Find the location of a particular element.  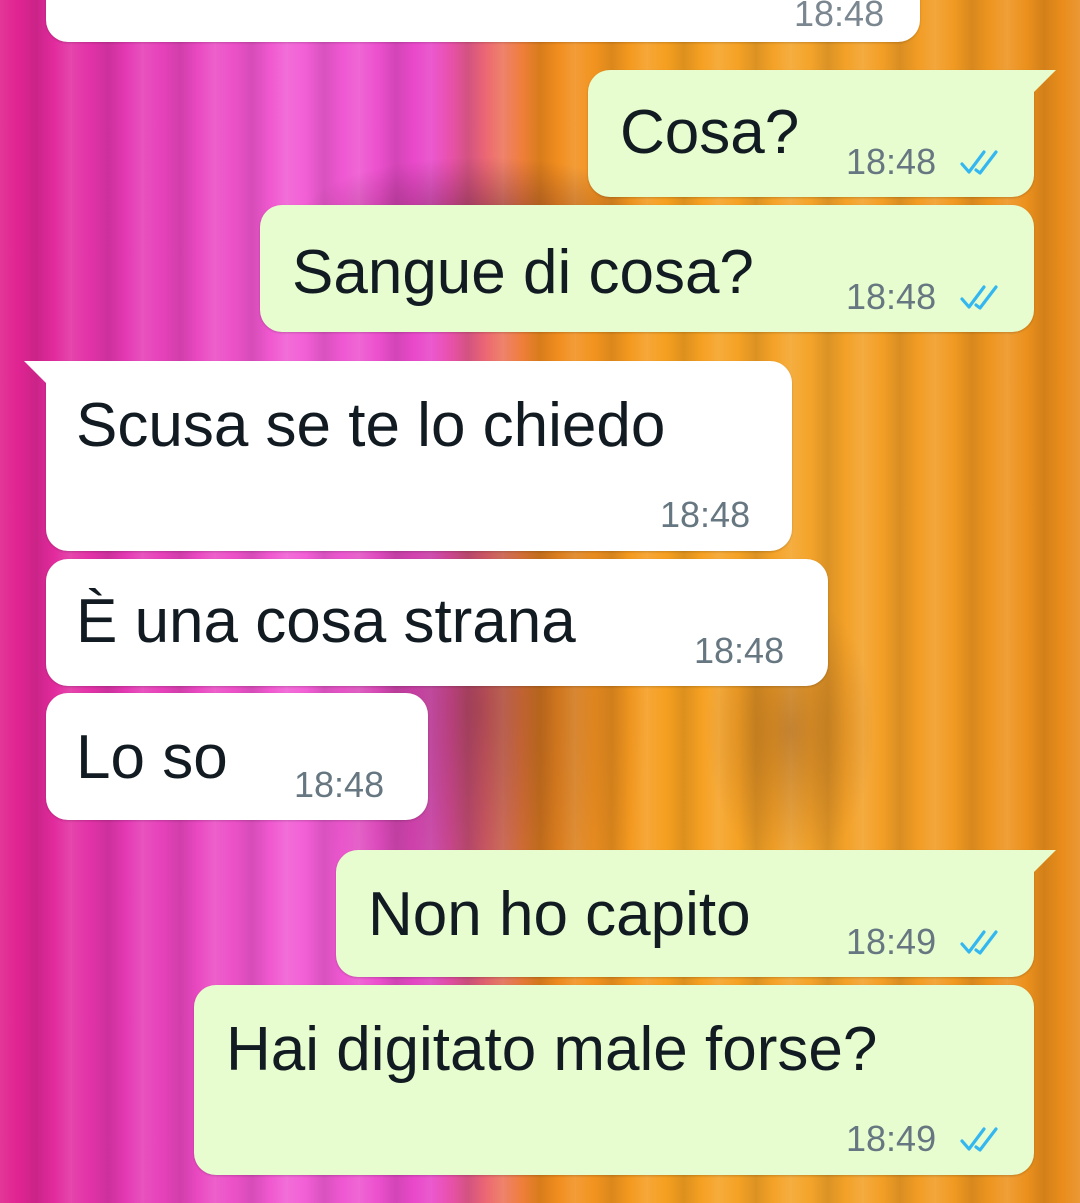

message-bubble-incoming: Scusa se te lo chiedo 18:48 is located at coordinates (419, 456).